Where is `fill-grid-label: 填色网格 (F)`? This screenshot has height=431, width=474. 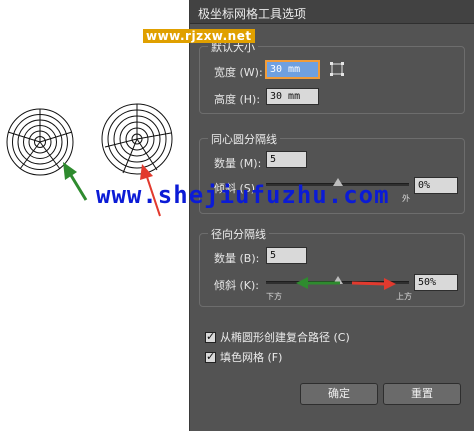 fill-grid-label: 填色网格 (F) is located at coordinates (251, 357).